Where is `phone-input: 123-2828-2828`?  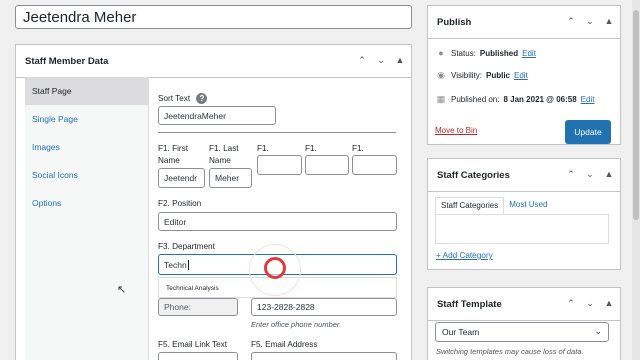
phone-input: 123-2828-2828 is located at coordinates (324, 307).